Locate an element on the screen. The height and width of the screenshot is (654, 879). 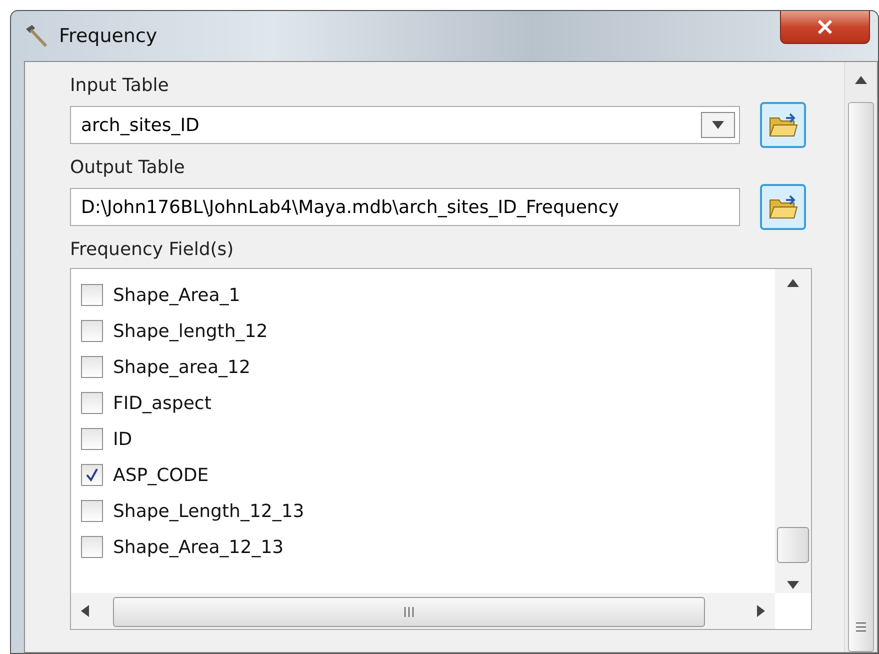
field-name: Shape_Area_1 is located at coordinates (176, 295).